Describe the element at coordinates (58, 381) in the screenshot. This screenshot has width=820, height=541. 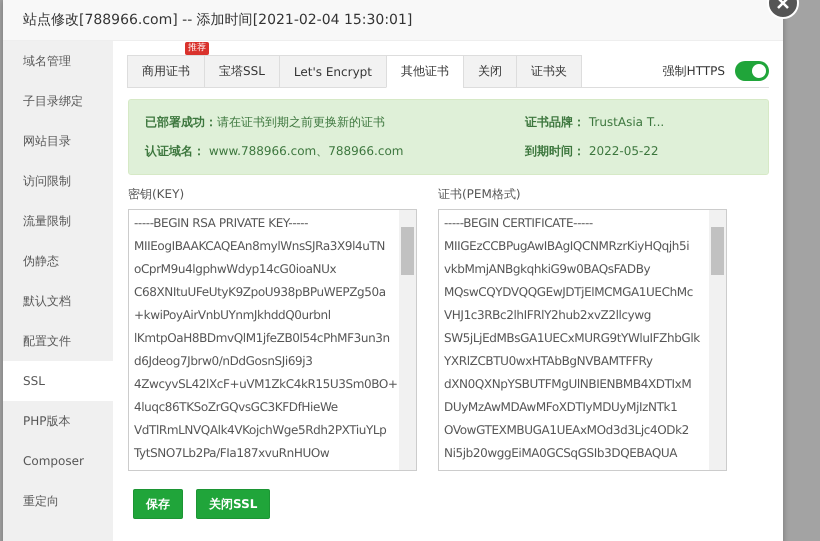
I see `sidebar-item: SSL` at that location.